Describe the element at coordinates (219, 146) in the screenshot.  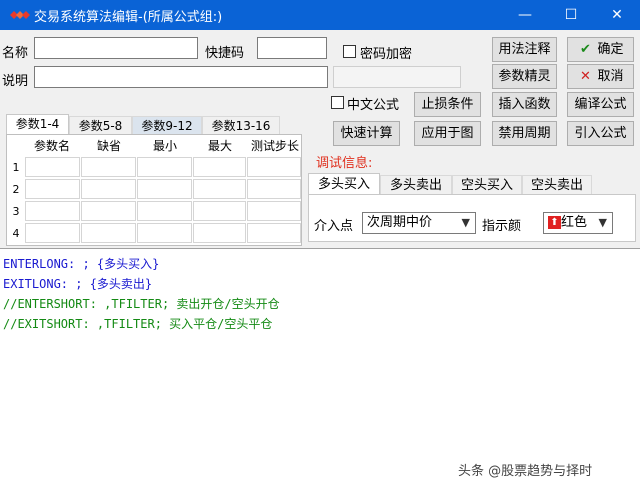
I see `column-header-max: 最大` at that location.